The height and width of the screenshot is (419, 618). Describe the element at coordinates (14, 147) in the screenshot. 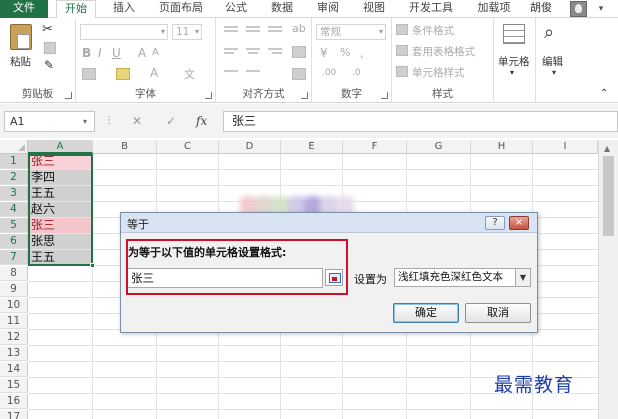

I see `select-all-corner` at that location.